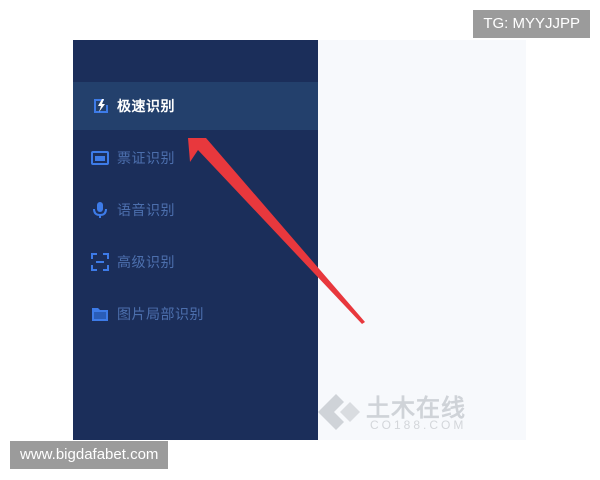 The width and height of the screenshot is (600, 480). What do you see at coordinates (195, 158) in the screenshot?
I see `sidebar-item-ticket-recognition: 票证识别` at bounding box center [195, 158].